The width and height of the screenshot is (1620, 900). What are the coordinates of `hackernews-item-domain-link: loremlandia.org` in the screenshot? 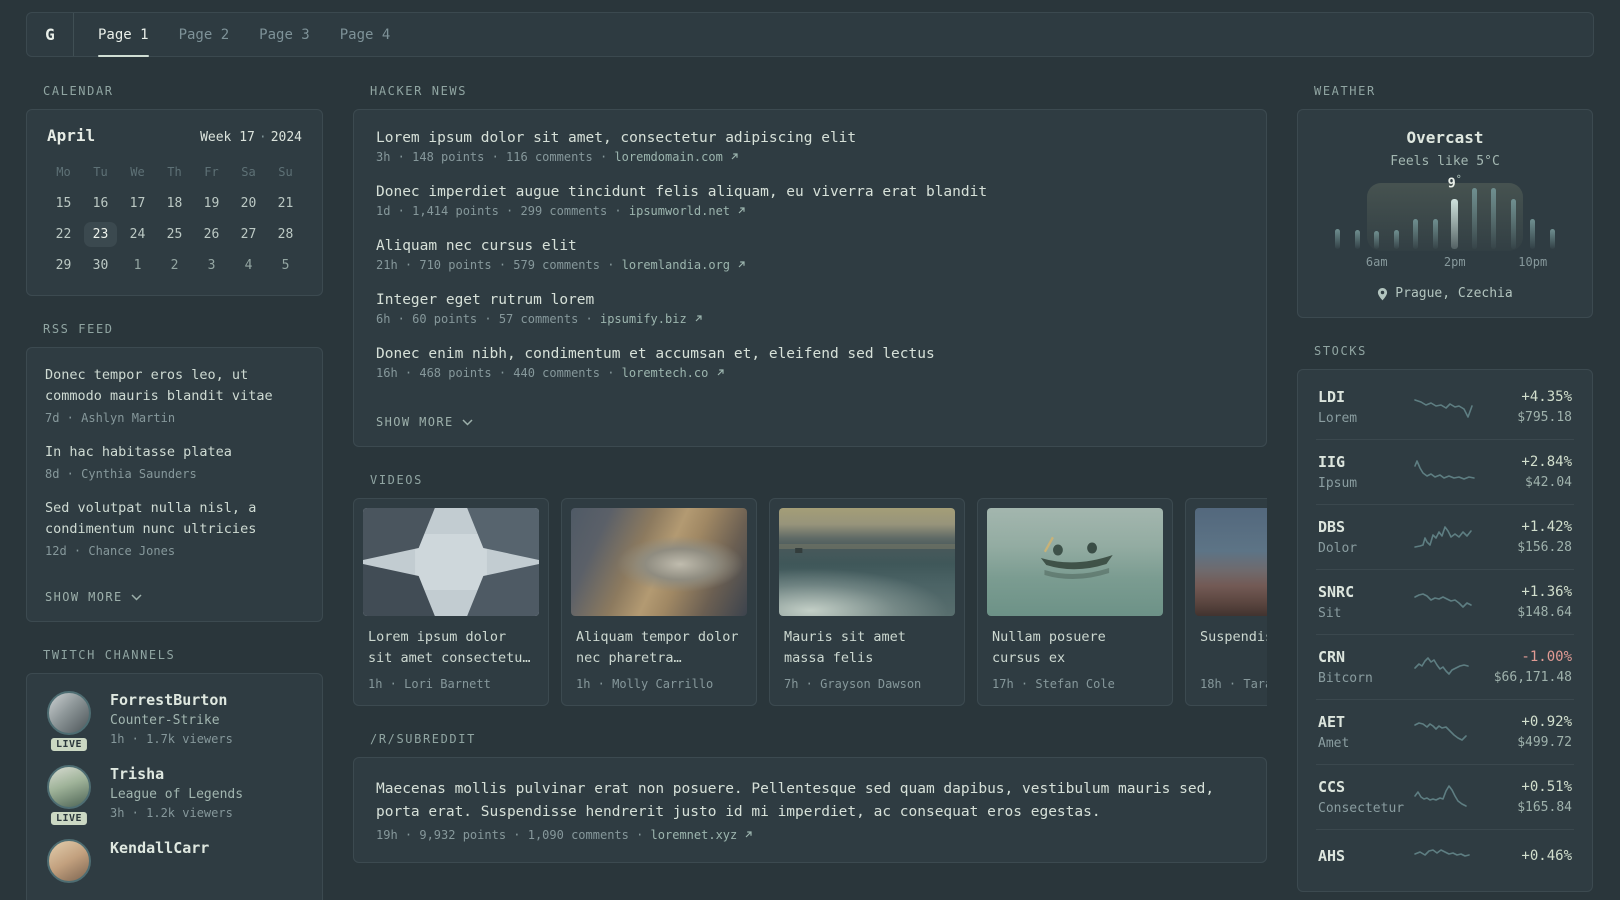 It's located at (676, 265).